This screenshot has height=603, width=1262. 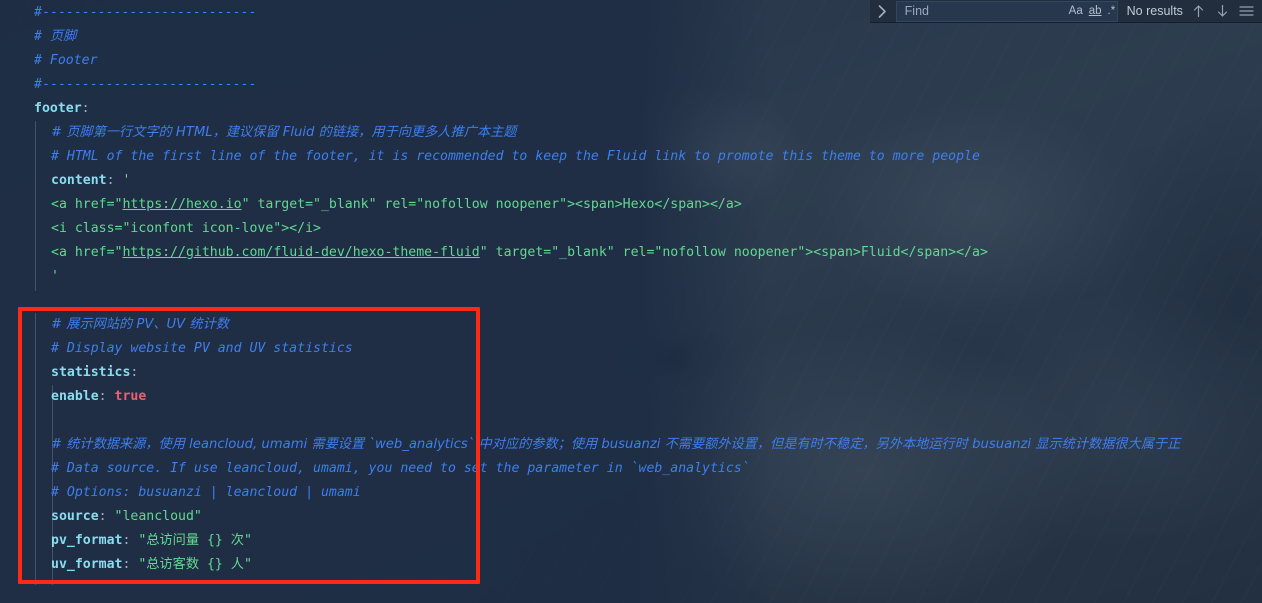 I want to click on find-result-status: No results, so click(x=1154, y=11).